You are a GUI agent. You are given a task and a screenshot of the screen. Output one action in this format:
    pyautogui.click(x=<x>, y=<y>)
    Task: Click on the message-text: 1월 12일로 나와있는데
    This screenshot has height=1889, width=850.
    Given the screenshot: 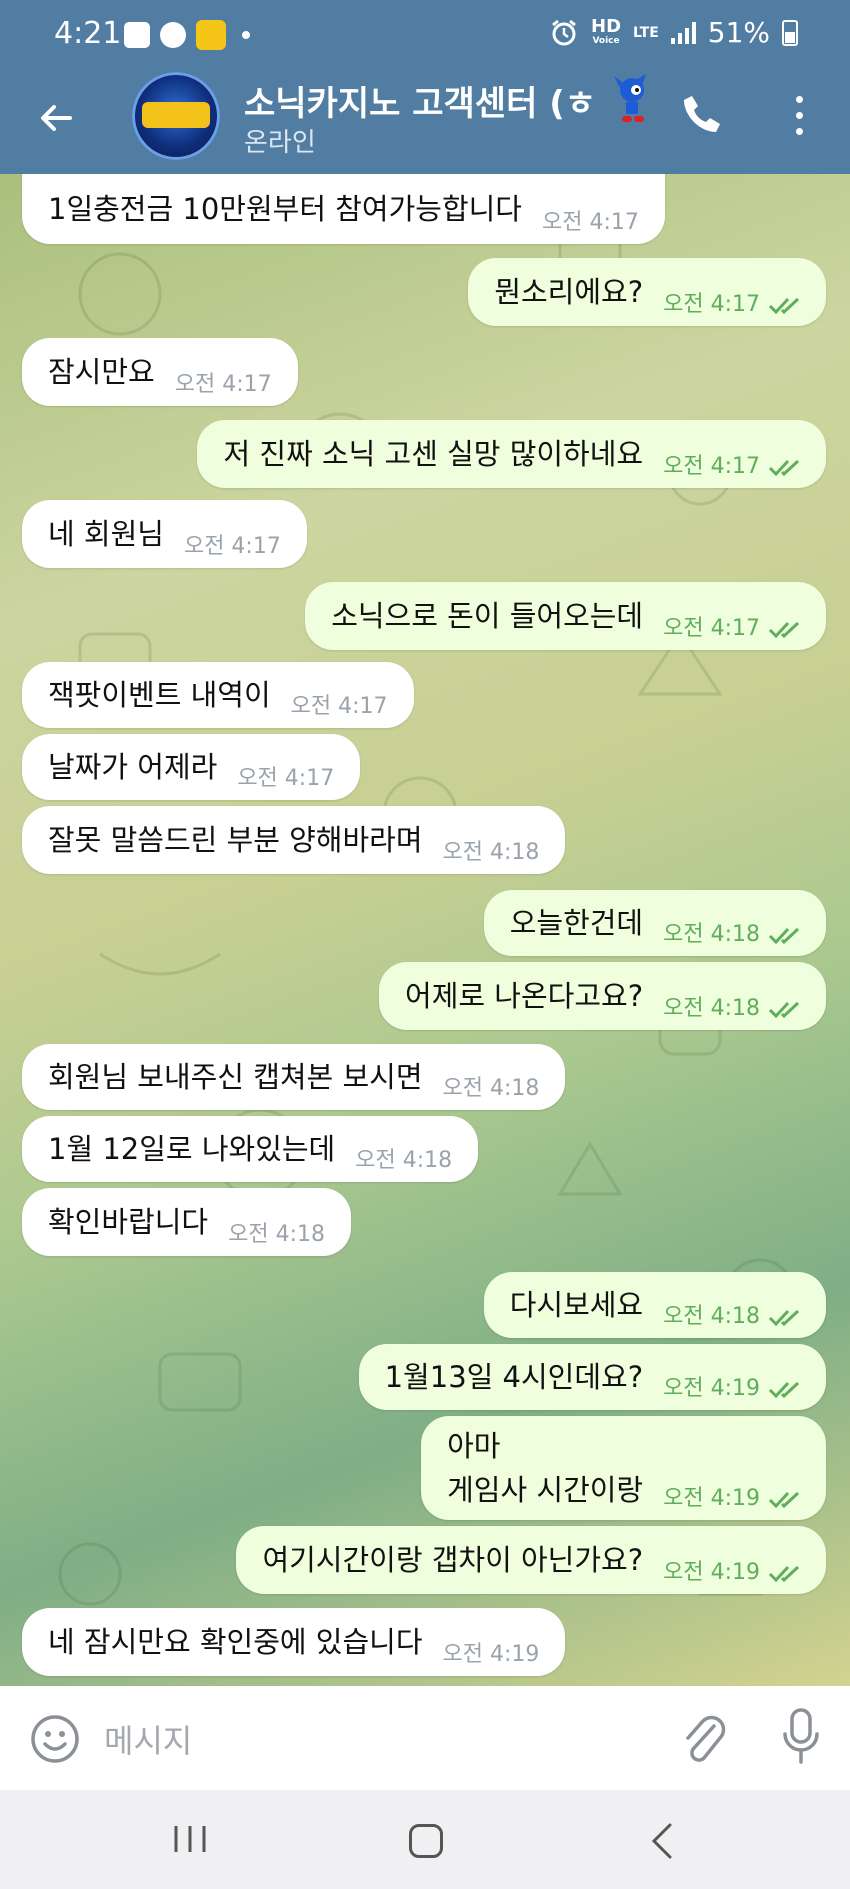 What is the action you would take?
    pyautogui.click(x=192, y=1149)
    